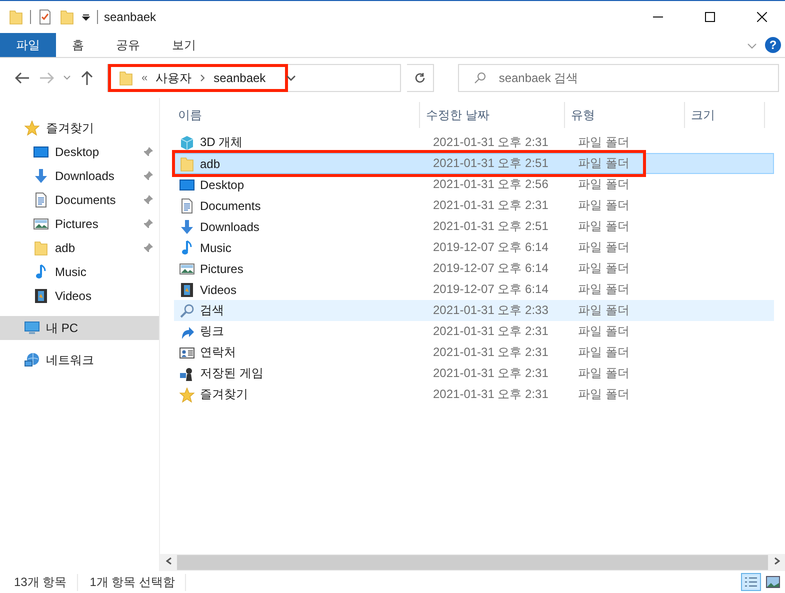 Image resolution: width=785 pixels, height=593 pixels. I want to click on file-name: 즐겨찾기, so click(224, 394).